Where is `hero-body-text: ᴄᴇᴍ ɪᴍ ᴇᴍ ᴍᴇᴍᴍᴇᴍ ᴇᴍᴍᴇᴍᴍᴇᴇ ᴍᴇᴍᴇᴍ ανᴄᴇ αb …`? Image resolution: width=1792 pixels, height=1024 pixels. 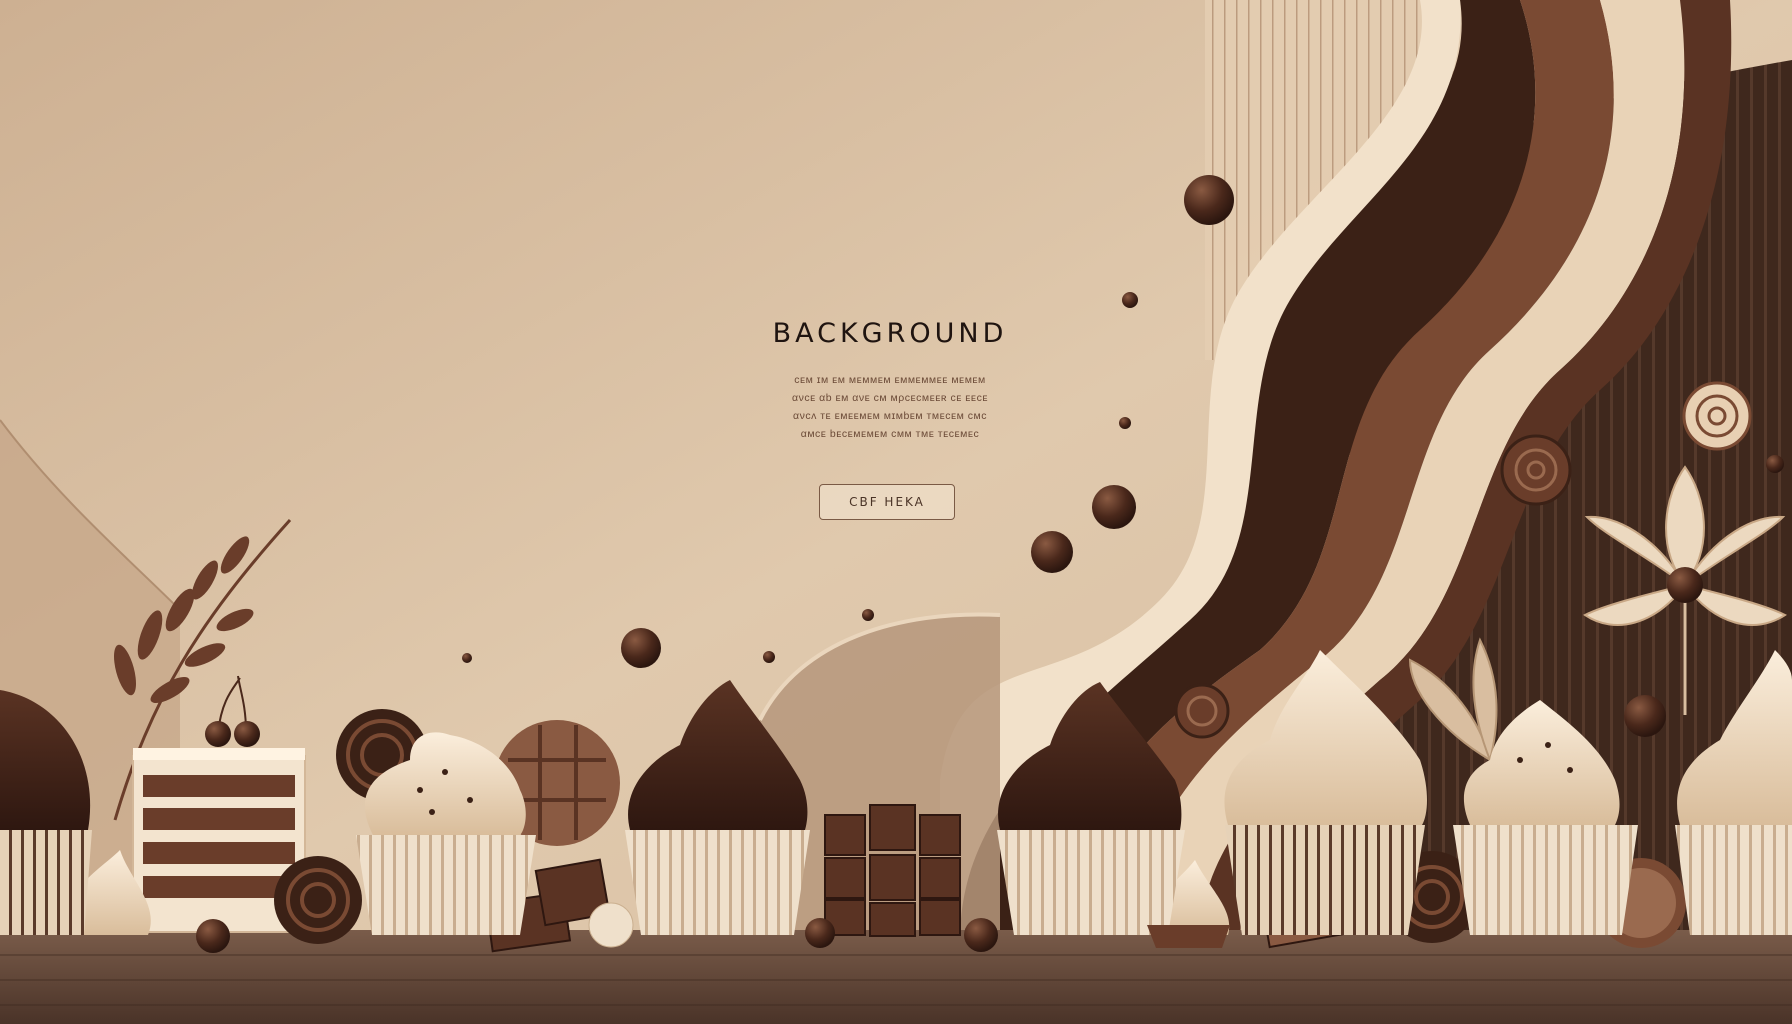
hero-body-text: ᴄᴇᴍ ɪᴍ ᴇᴍ ᴍᴇᴍᴍᴇᴍ ᴇᴍᴍᴇᴍᴍᴇᴇ ᴍᴇᴍᴇᴍ ανᴄᴇ αb … is located at coordinates (890, 407).